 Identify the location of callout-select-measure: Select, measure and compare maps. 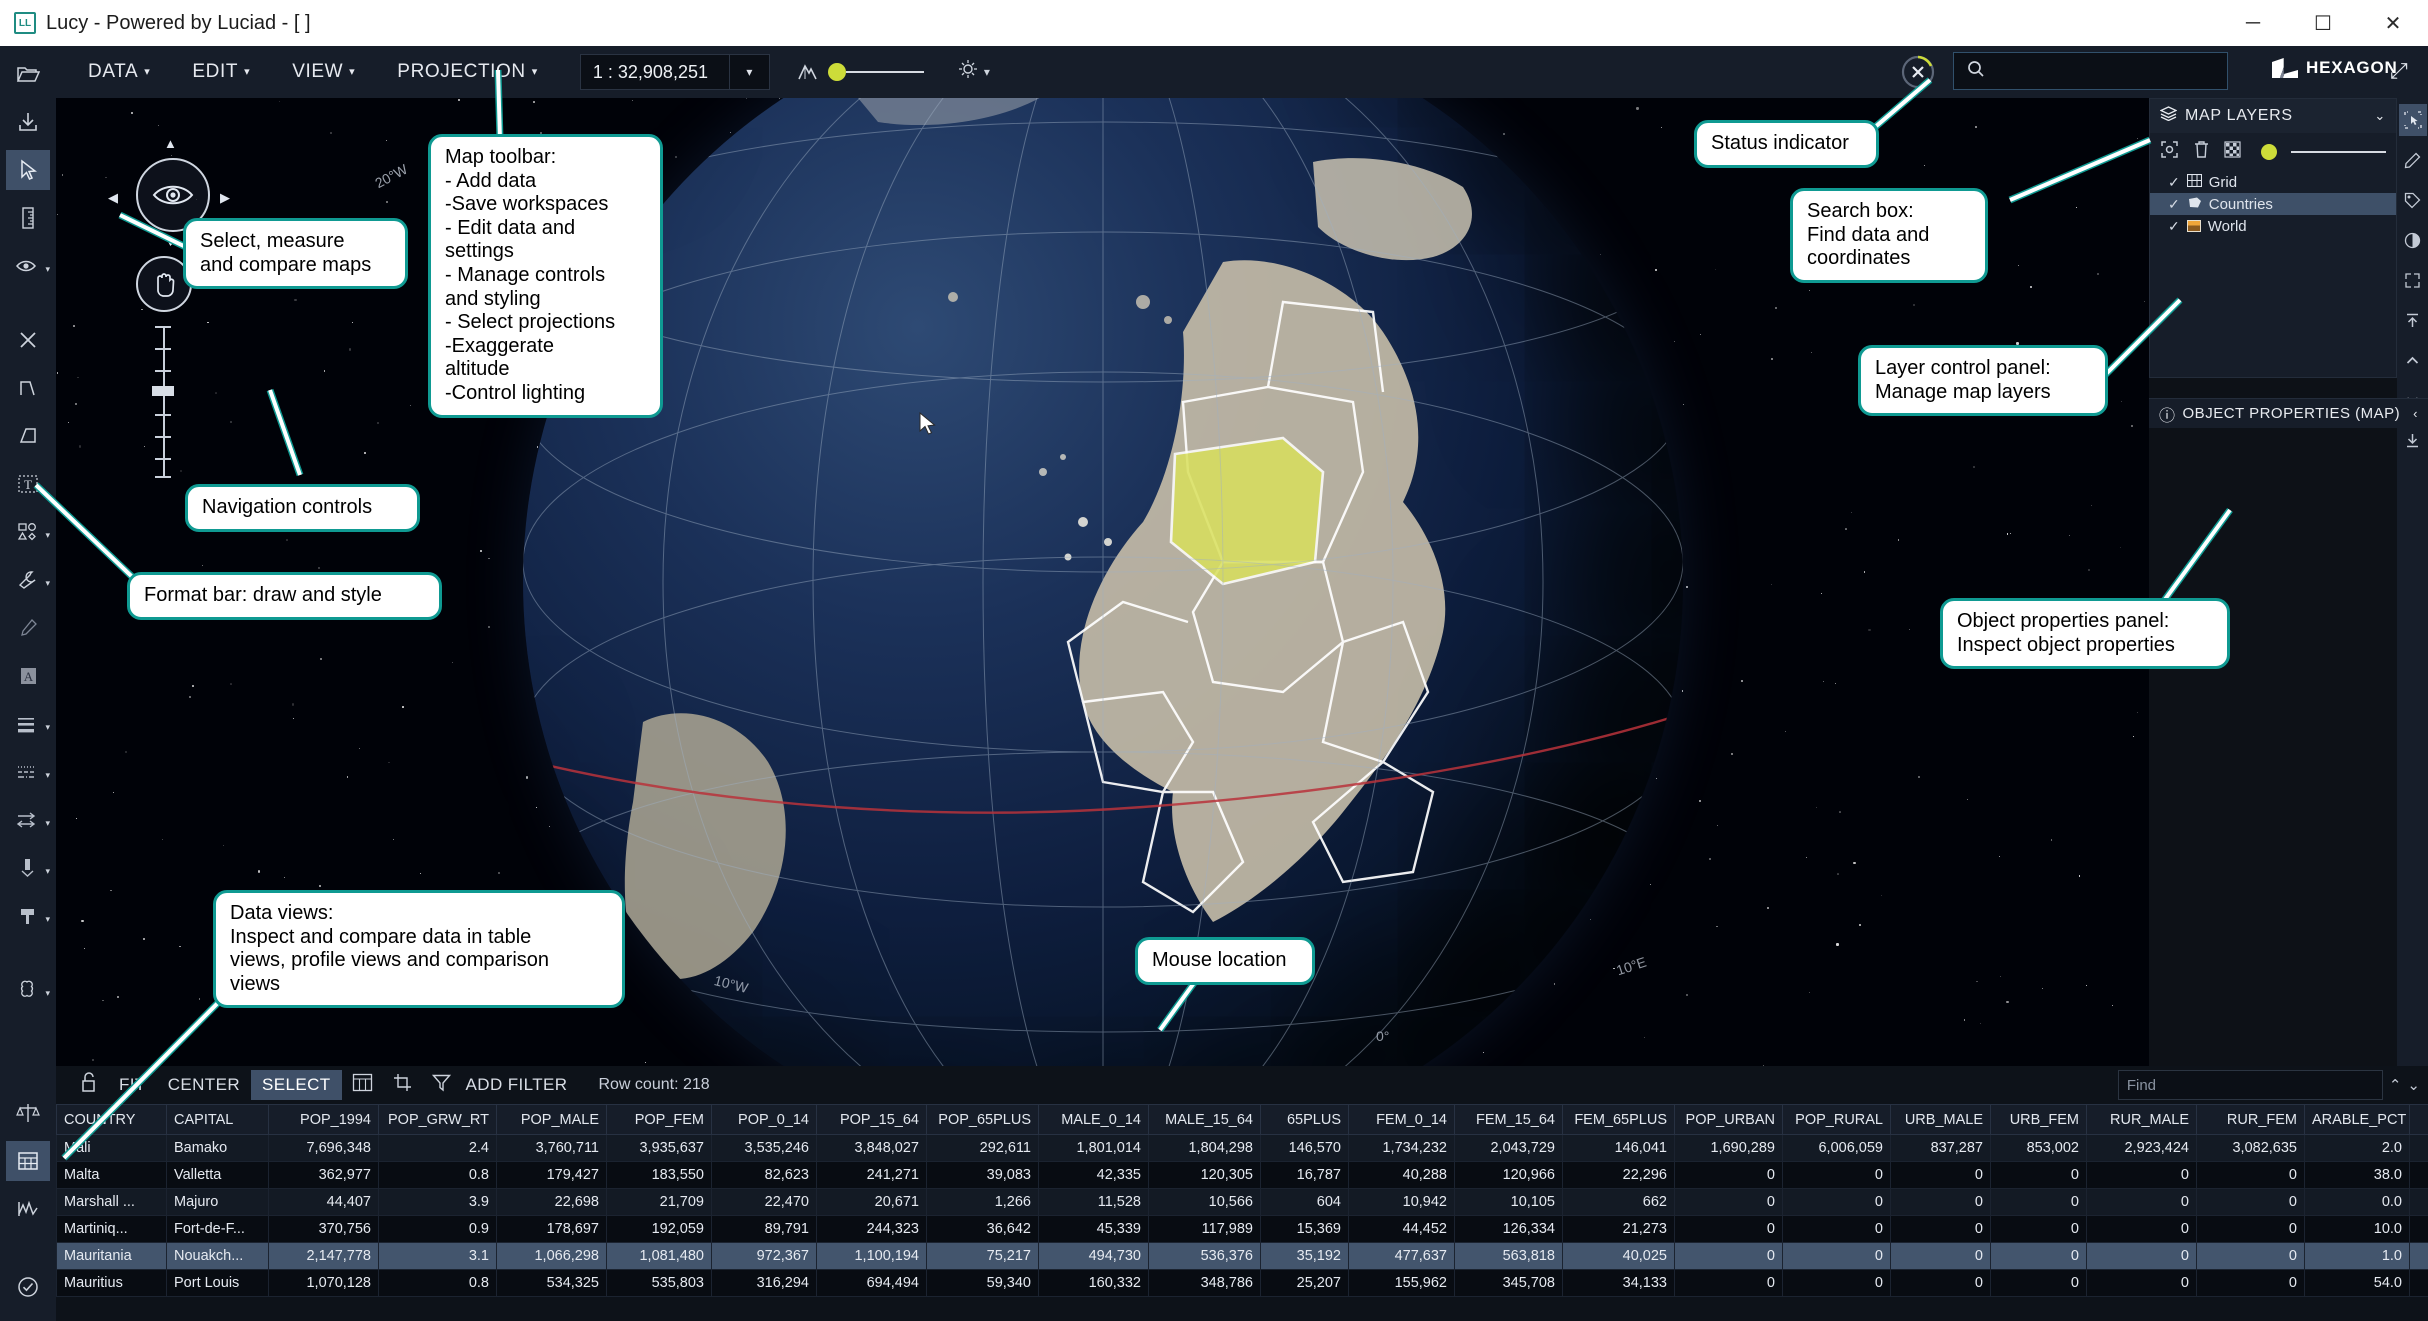
(295, 254).